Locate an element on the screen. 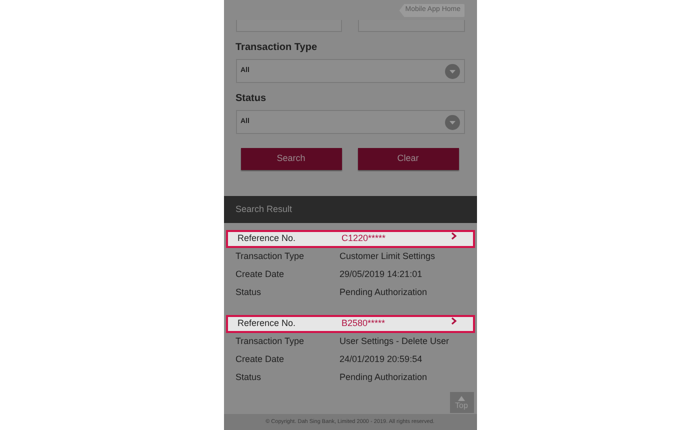 The height and width of the screenshot is (430, 700). filter-label: Transaction Type is located at coordinates (277, 48).